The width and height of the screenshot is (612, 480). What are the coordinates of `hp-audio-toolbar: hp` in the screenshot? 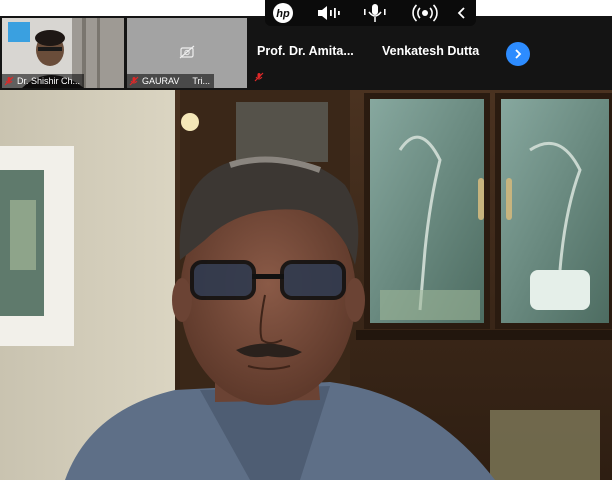 It's located at (370, 13).